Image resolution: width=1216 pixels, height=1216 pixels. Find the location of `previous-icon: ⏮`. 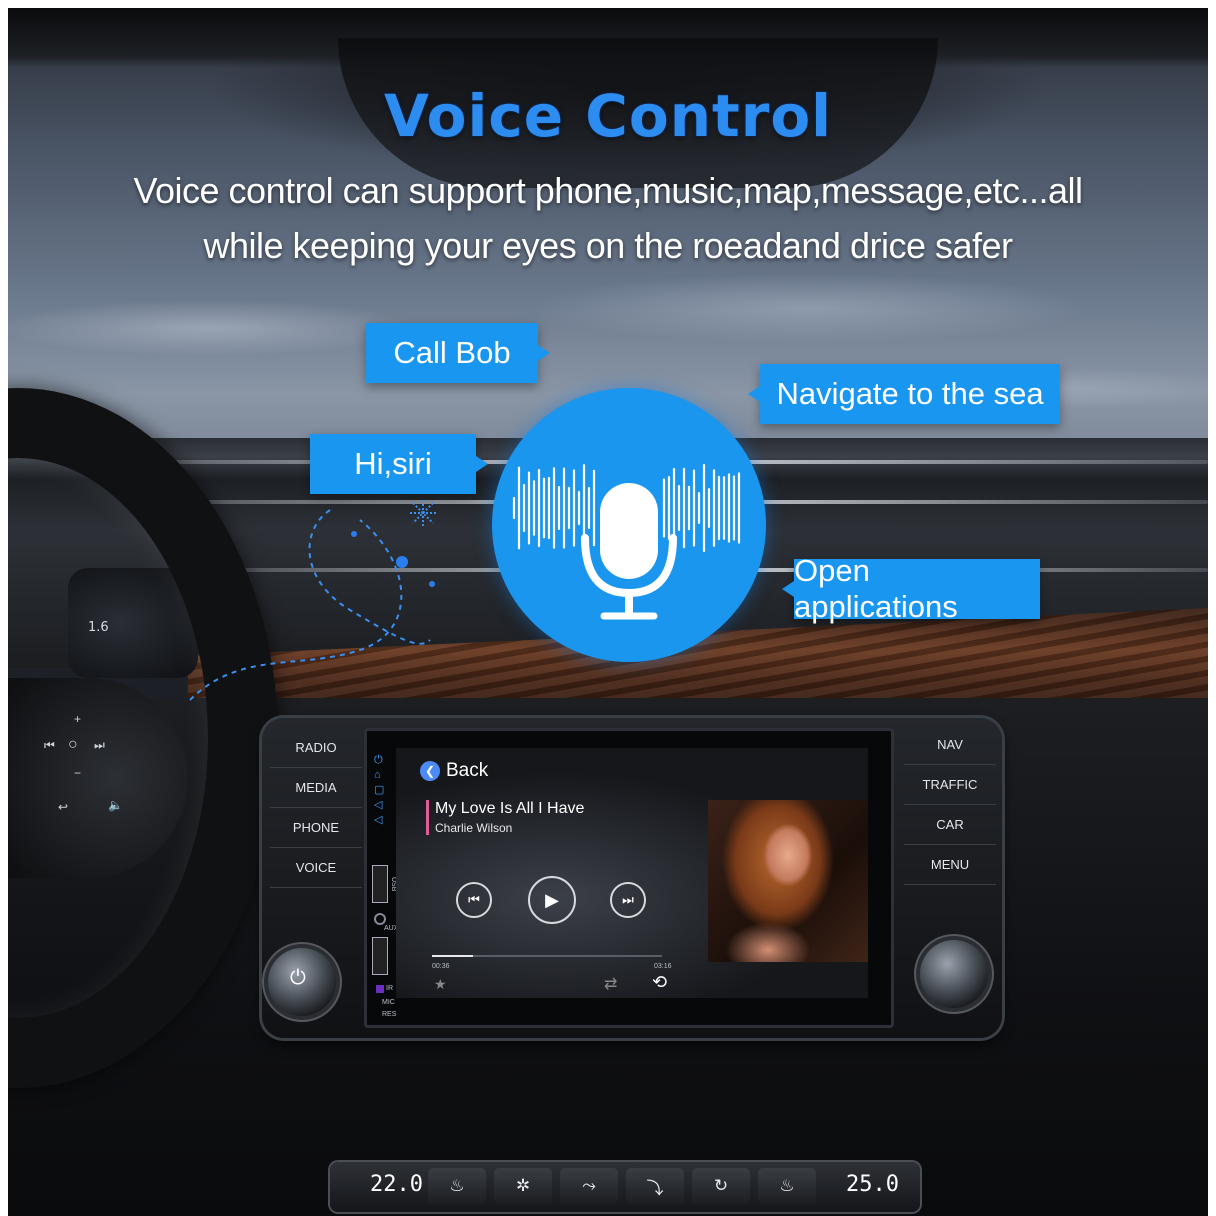

previous-icon: ⏮ is located at coordinates (474, 899).